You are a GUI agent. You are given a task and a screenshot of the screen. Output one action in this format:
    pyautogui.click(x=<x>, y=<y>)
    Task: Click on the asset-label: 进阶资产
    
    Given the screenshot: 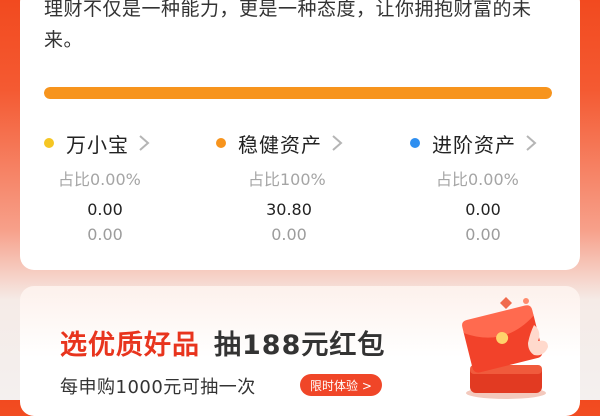 What is the action you would take?
    pyautogui.click(x=474, y=144)
    